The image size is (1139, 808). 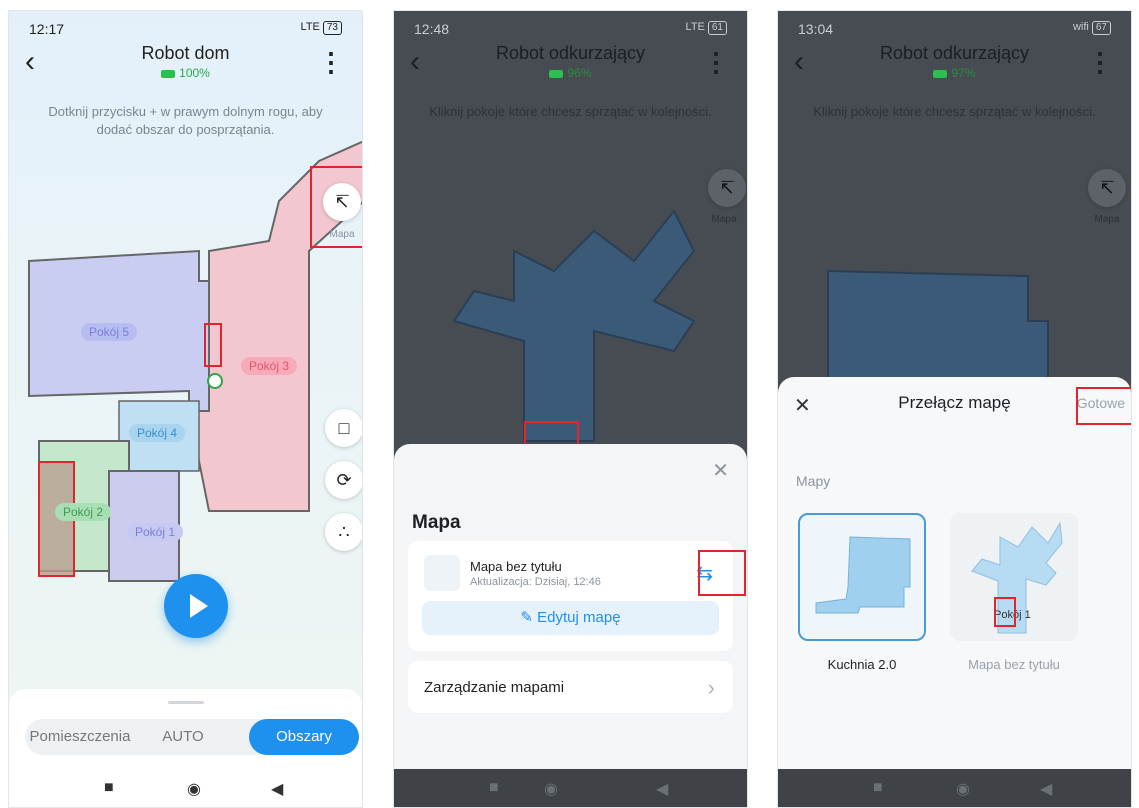 I want to click on room-label-5: Pokój 5, so click(x=109, y=332).